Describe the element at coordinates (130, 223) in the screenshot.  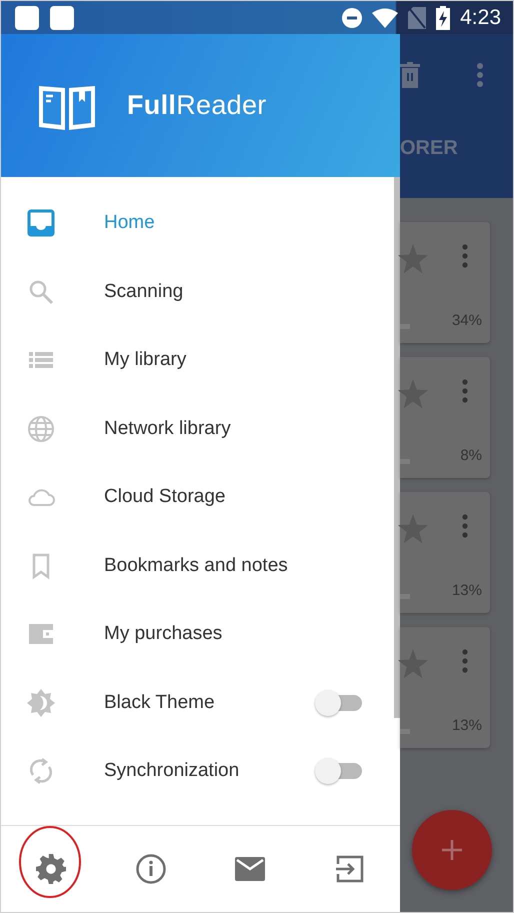
I see `menu-label: Home` at that location.